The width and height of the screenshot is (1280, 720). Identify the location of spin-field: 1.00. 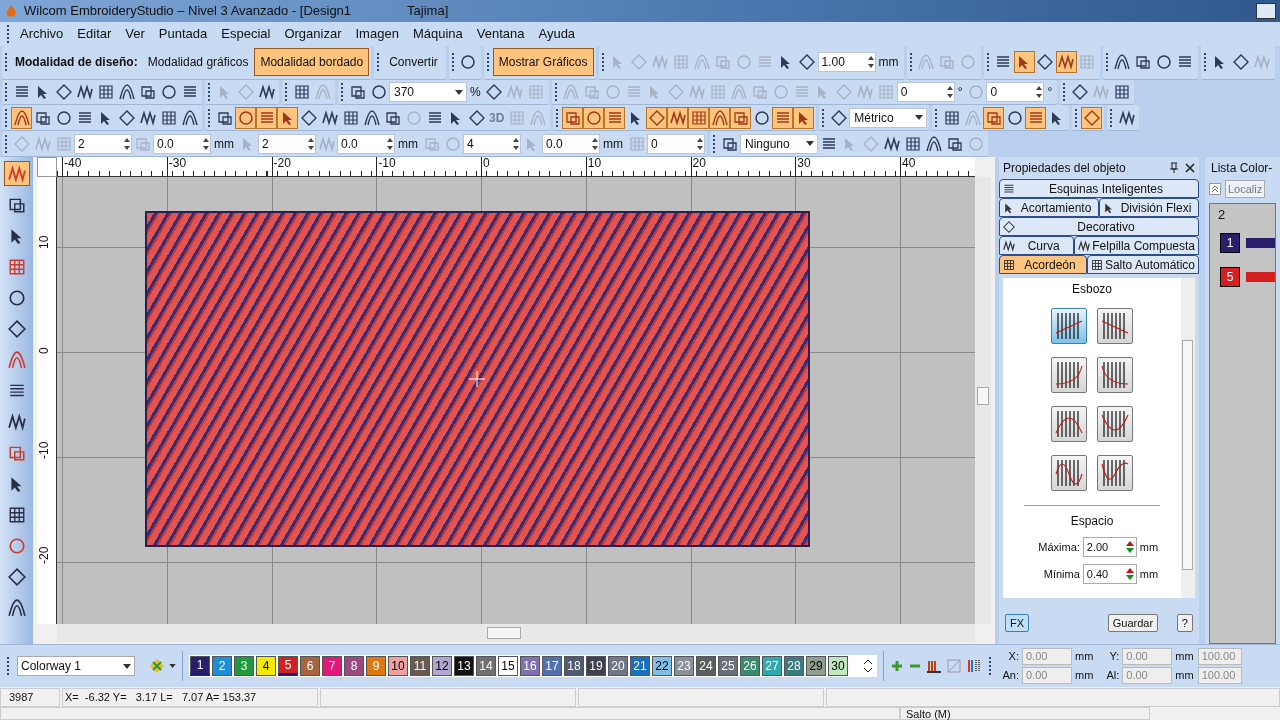
(846, 62).